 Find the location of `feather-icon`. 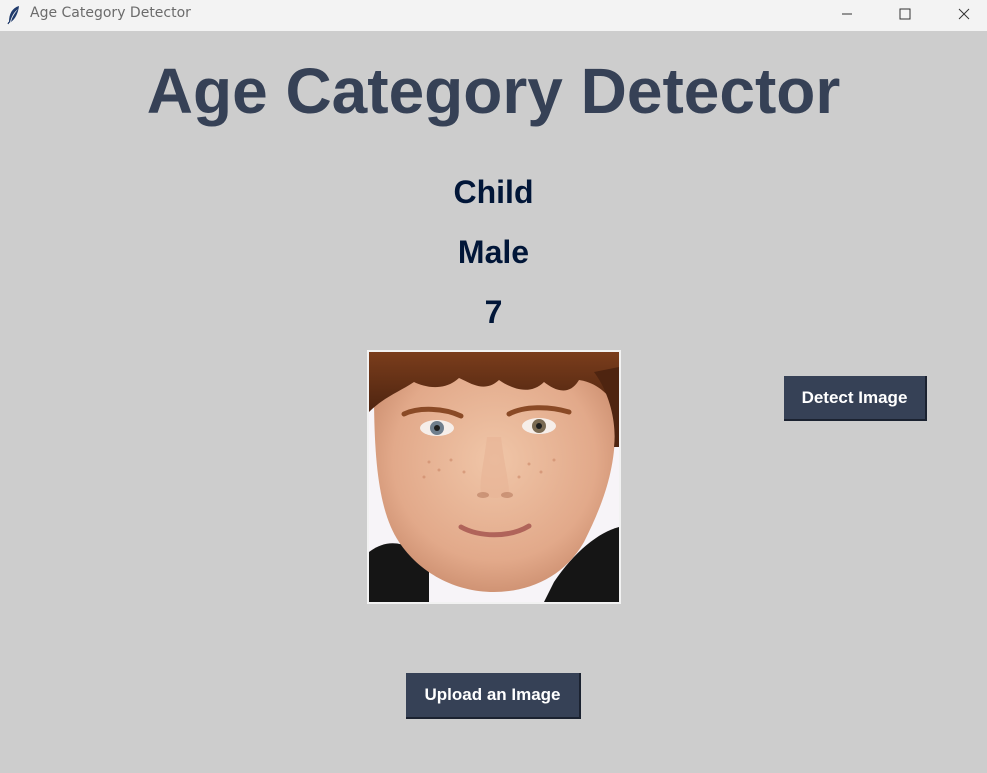

feather-icon is located at coordinates (14, 15).